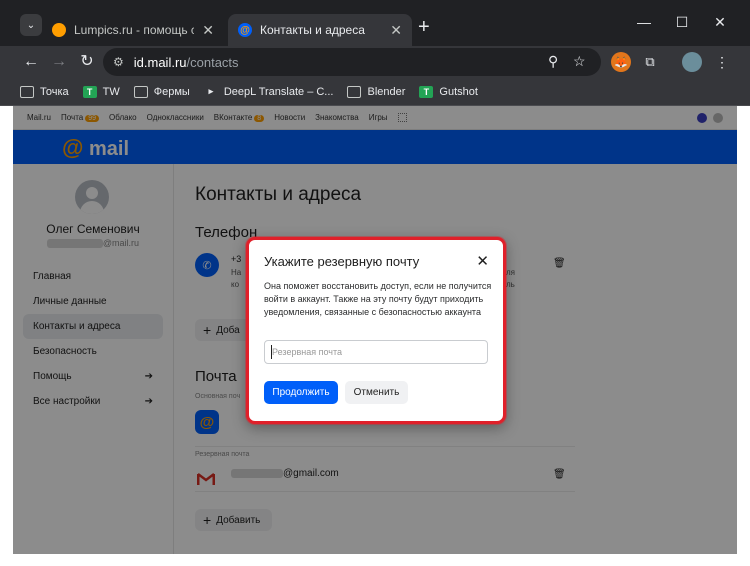 This screenshot has width=750, height=566. I want to click on cancel-button: Отменить, so click(376, 392).